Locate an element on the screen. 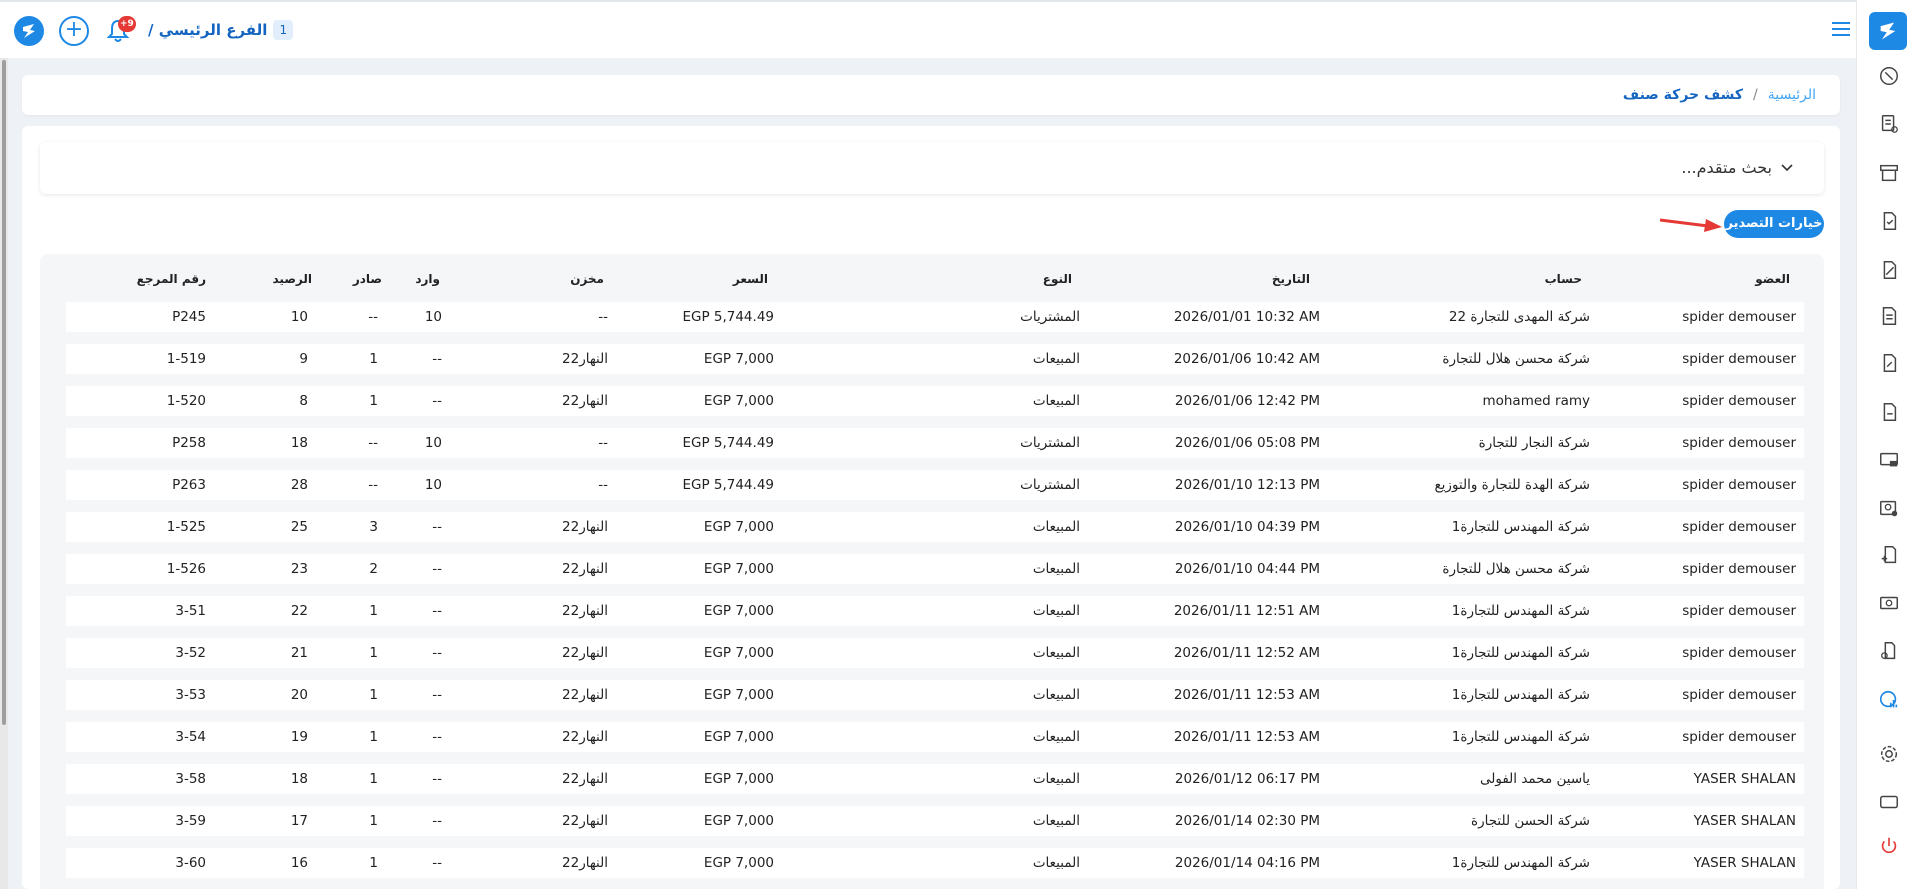 This screenshot has width=1919, height=889. add-customer-icon is located at coordinates (1889, 555).